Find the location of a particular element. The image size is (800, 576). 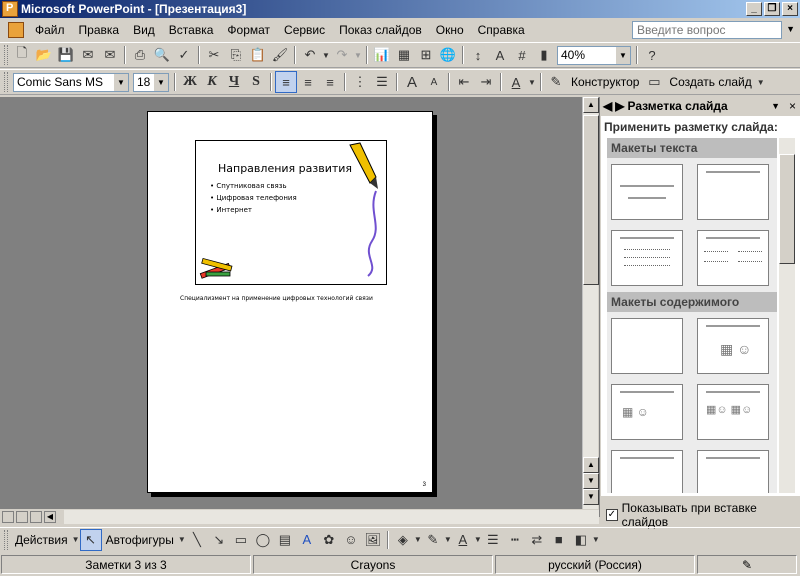

wordart-icon: A is located at coordinates (307, 540).